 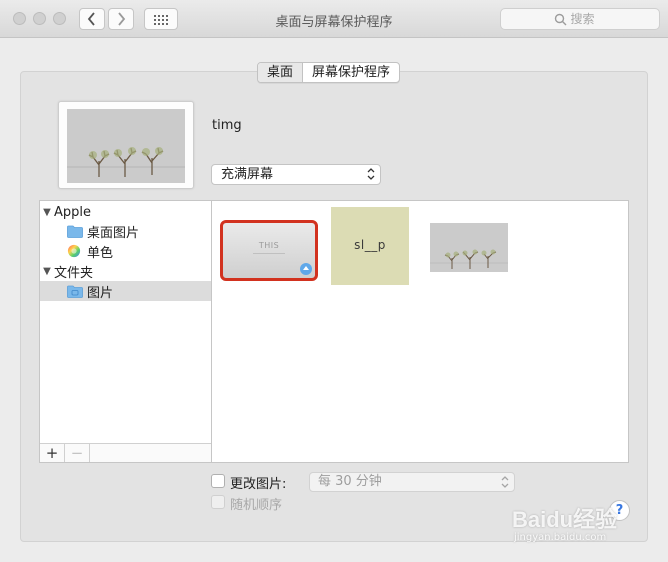 What do you see at coordinates (39, 18) in the screenshot?
I see `minimize-window-button` at bounding box center [39, 18].